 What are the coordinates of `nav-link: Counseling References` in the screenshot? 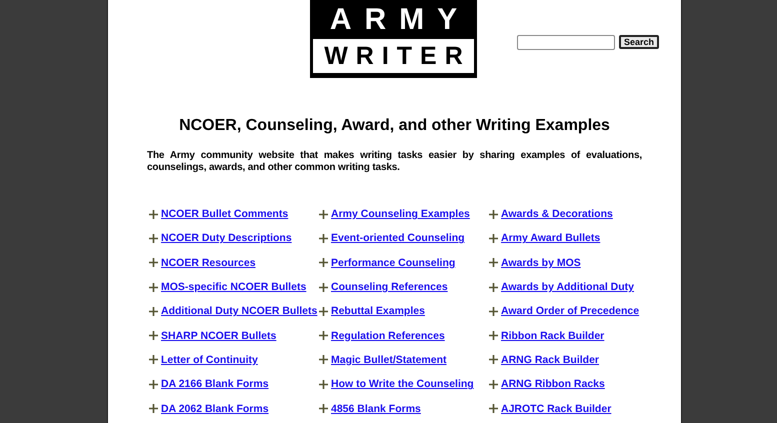 It's located at (389, 287).